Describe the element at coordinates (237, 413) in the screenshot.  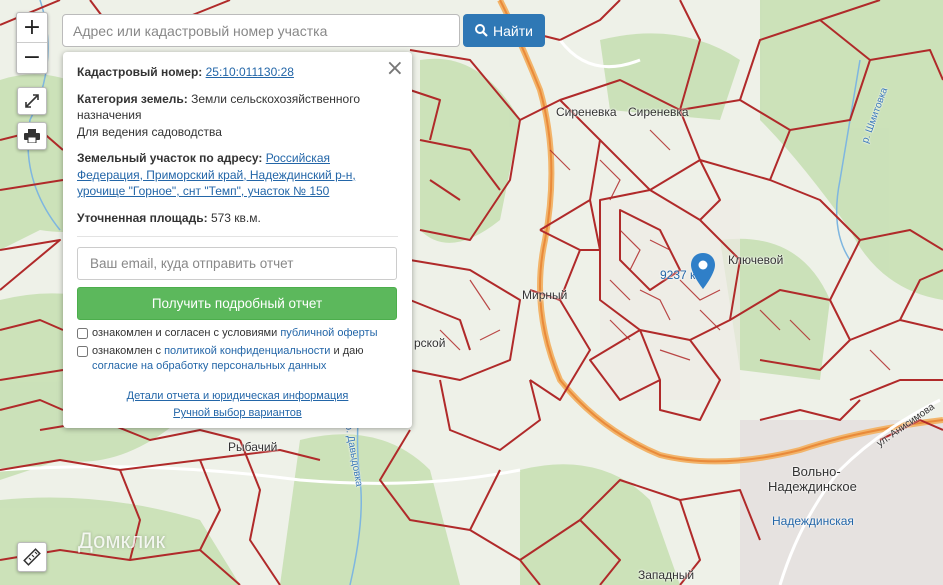
I see `manual-selection-link: Ручной выбор вариантов` at that location.